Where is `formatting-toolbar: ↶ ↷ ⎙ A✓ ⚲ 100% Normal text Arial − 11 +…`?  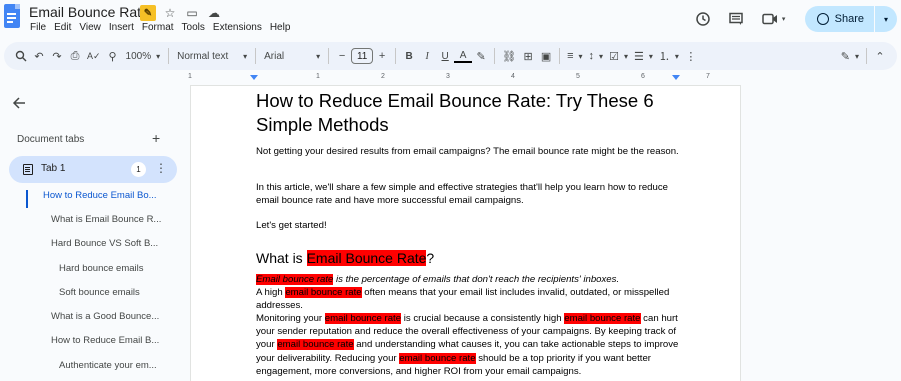
formatting-toolbar: ↶ ↷ ⎙ A✓ ⚲ 100% Normal text Arial − 11 +… is located at coordinates (450, 56).